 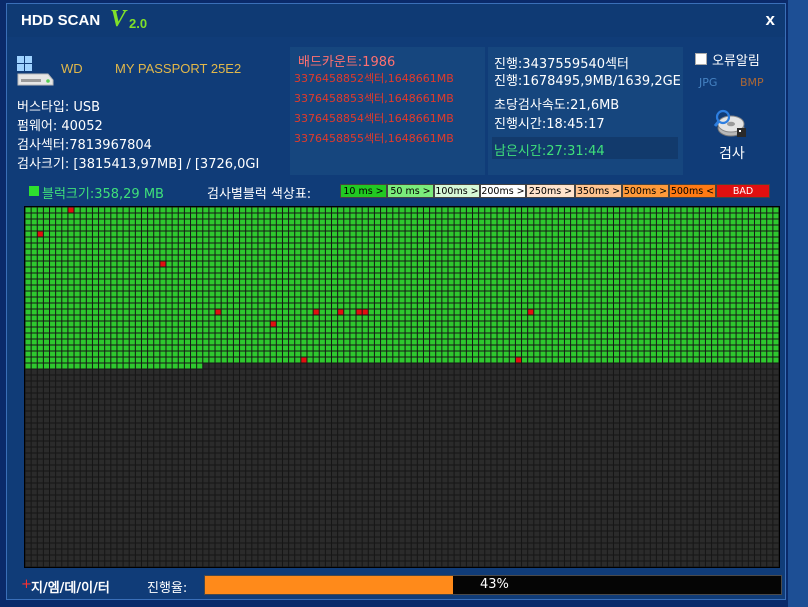 What do you see at coordinates (770, 20) in the screenshot?
I see `close-button: x` at bounding box center [770, 20].